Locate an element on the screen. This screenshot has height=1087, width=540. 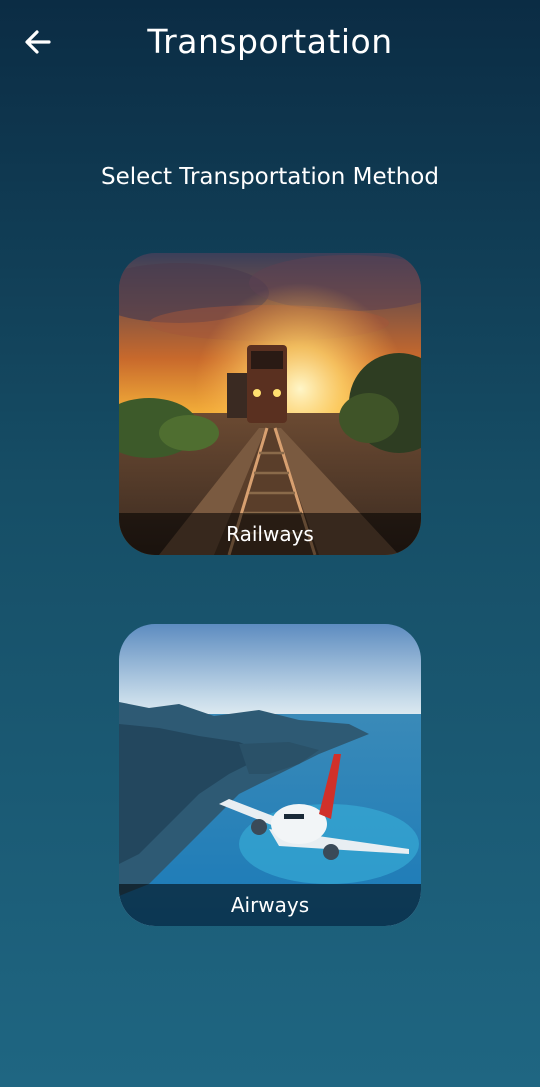
airways-label-bar: Airways is located at coordinates (270, 905).